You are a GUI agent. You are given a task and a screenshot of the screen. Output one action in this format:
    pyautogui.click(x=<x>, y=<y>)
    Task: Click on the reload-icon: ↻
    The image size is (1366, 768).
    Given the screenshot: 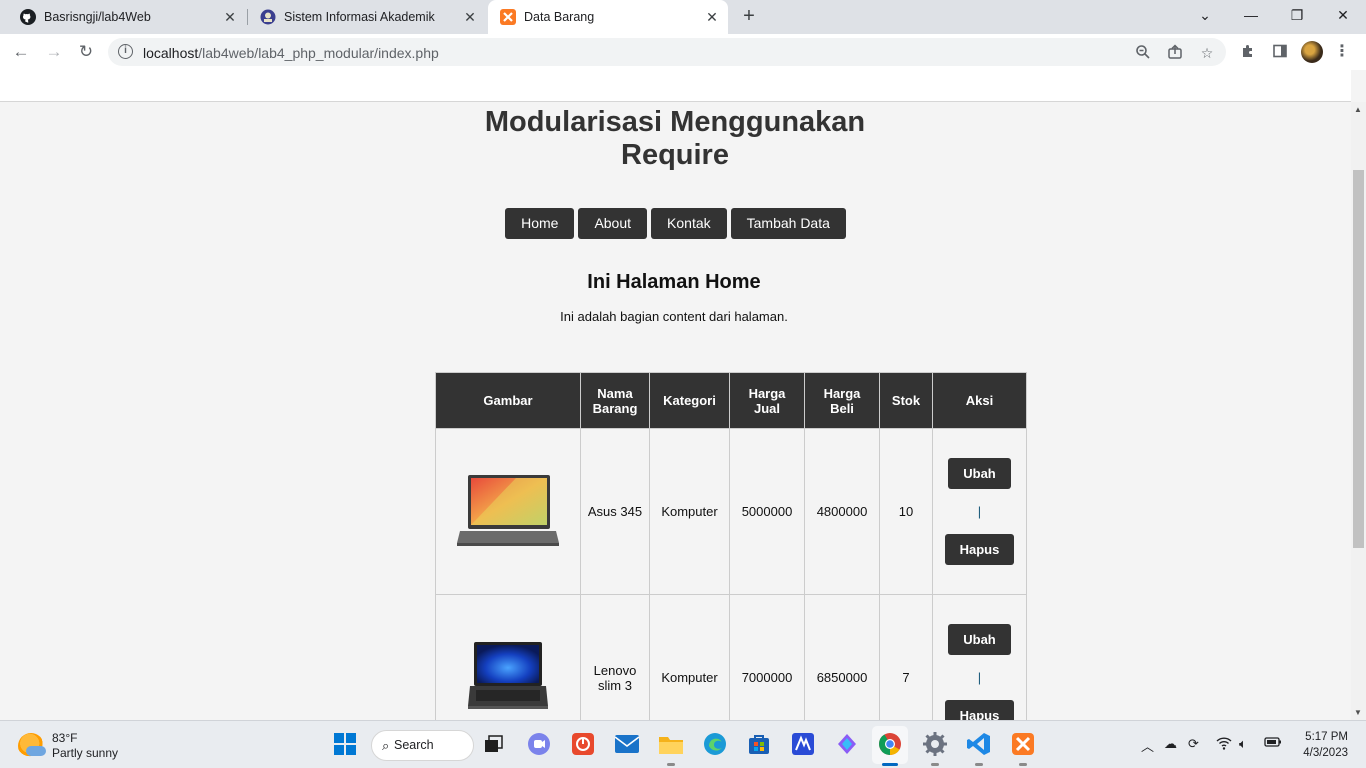 What is the action you would take?
    pyautogui.click(x=86, y=52)
    